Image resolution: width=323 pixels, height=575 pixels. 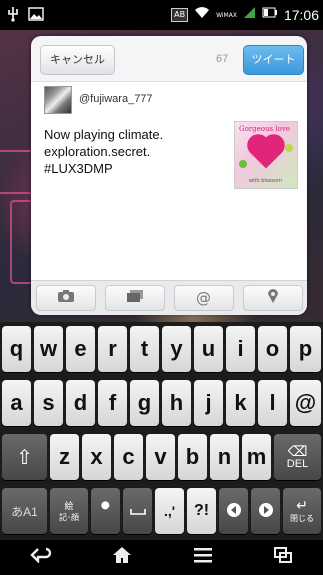 I want to click on attached-image-thumbnail: Gorgeous love with blossom, so click(x=266, y=155).